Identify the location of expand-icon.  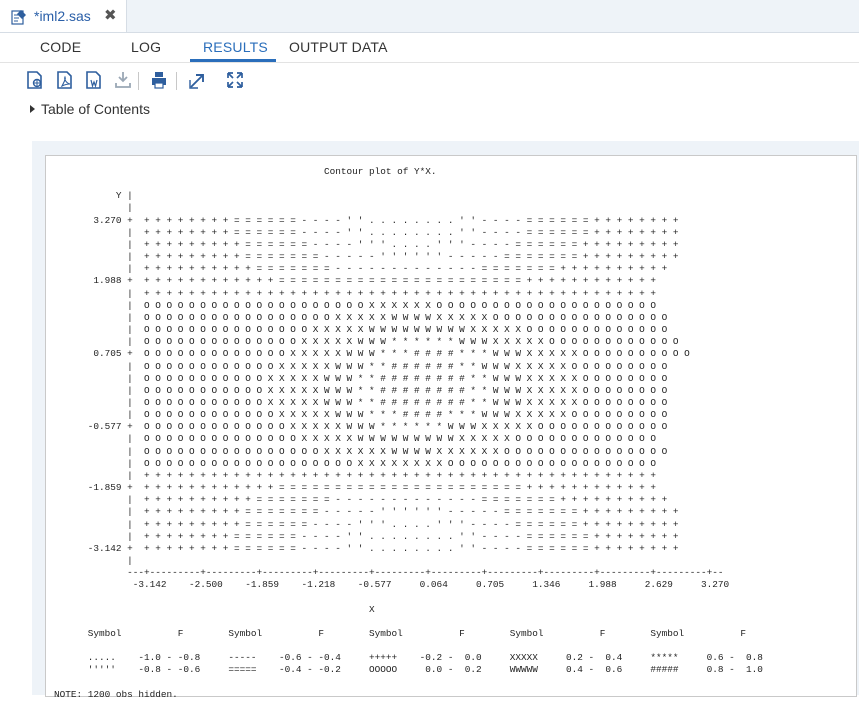
(236, 81).